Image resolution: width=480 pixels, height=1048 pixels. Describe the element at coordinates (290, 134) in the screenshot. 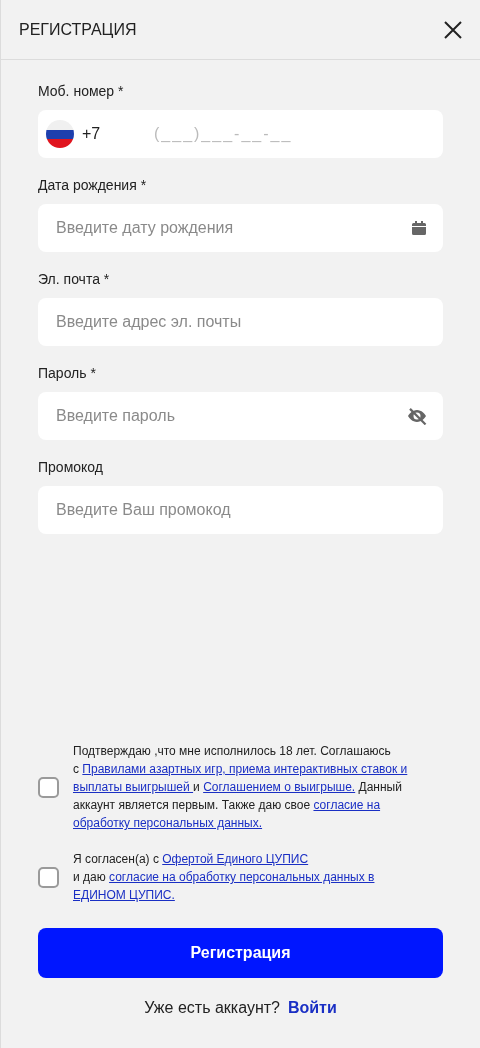

I see `phone-input: (___)___-__-__` at that location.